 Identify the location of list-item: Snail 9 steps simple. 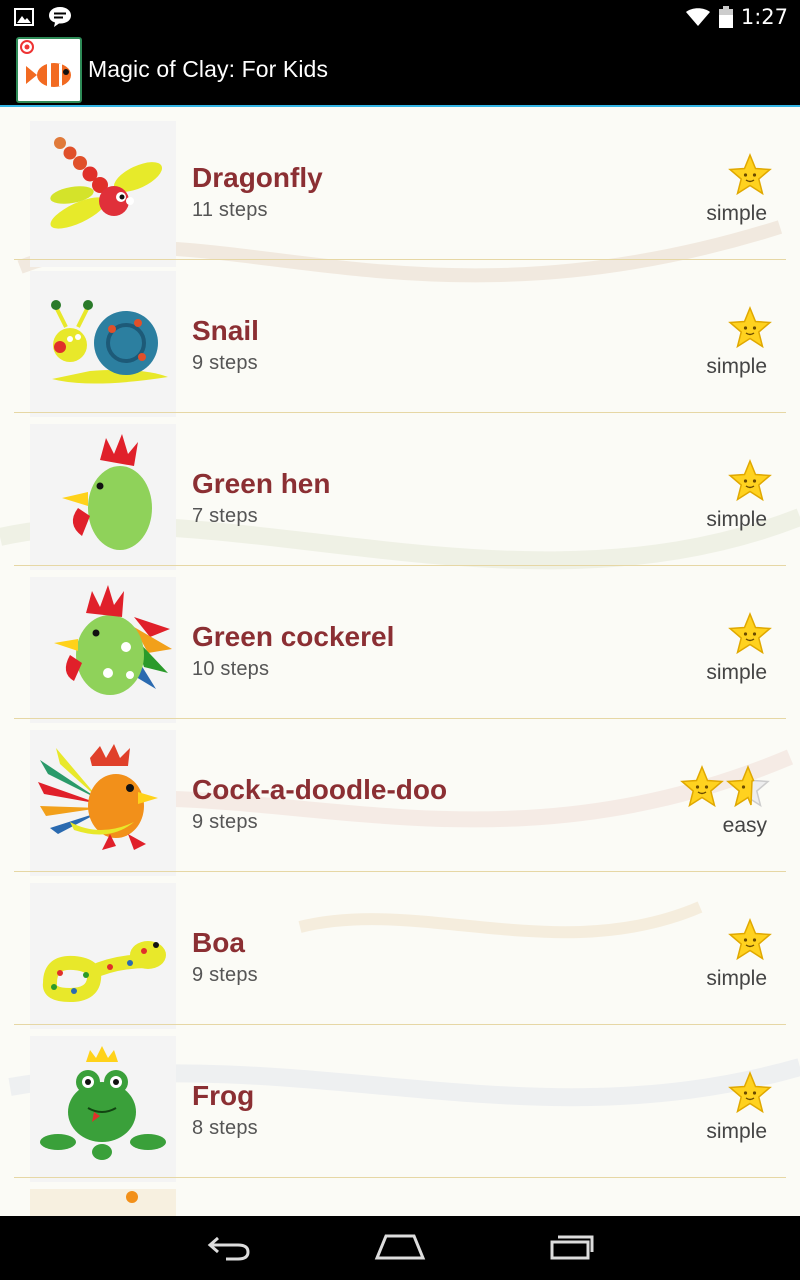
(400, 338).